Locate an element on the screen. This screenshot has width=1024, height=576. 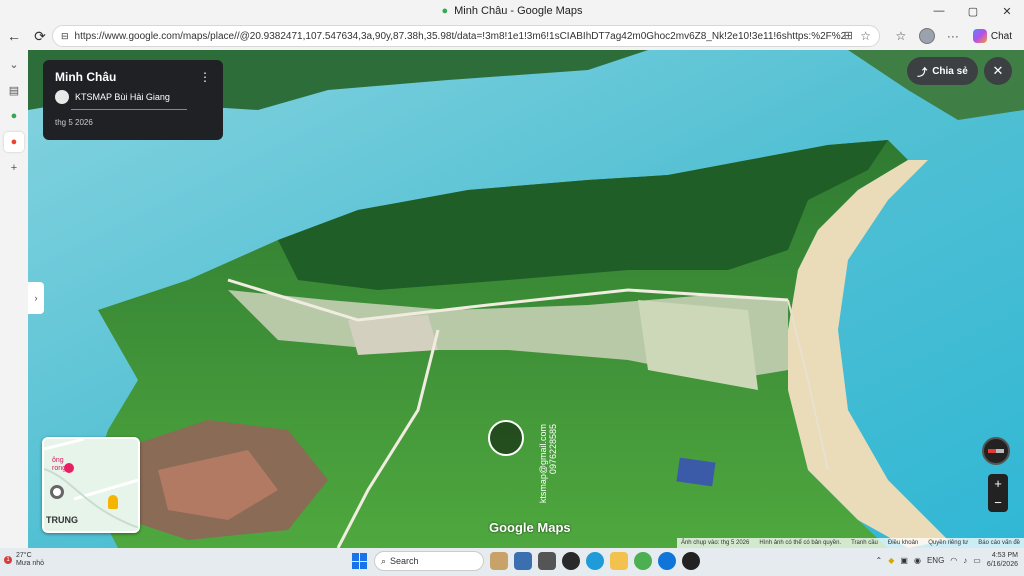
close-icon: ✕ is located at coordinates (998, 70).